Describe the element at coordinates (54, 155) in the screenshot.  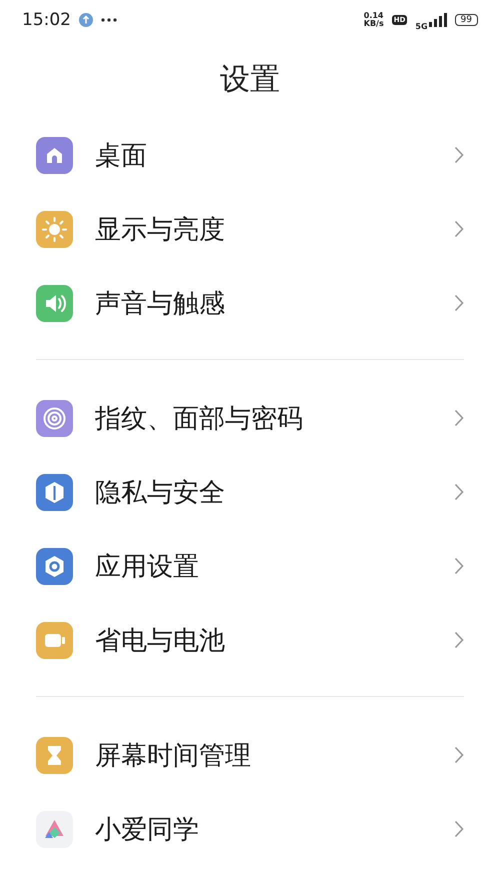
I see `home-icon` at that location.